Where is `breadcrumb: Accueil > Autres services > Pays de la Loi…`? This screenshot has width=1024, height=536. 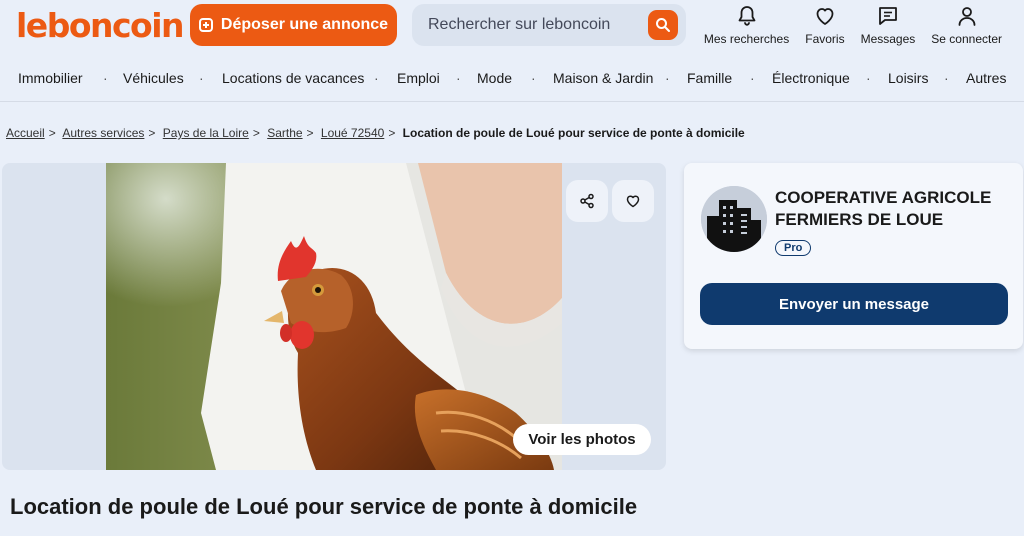 breadcrumb: Accueil > Autres services > Pays de la Loi… is located at coordinates (375, 133).